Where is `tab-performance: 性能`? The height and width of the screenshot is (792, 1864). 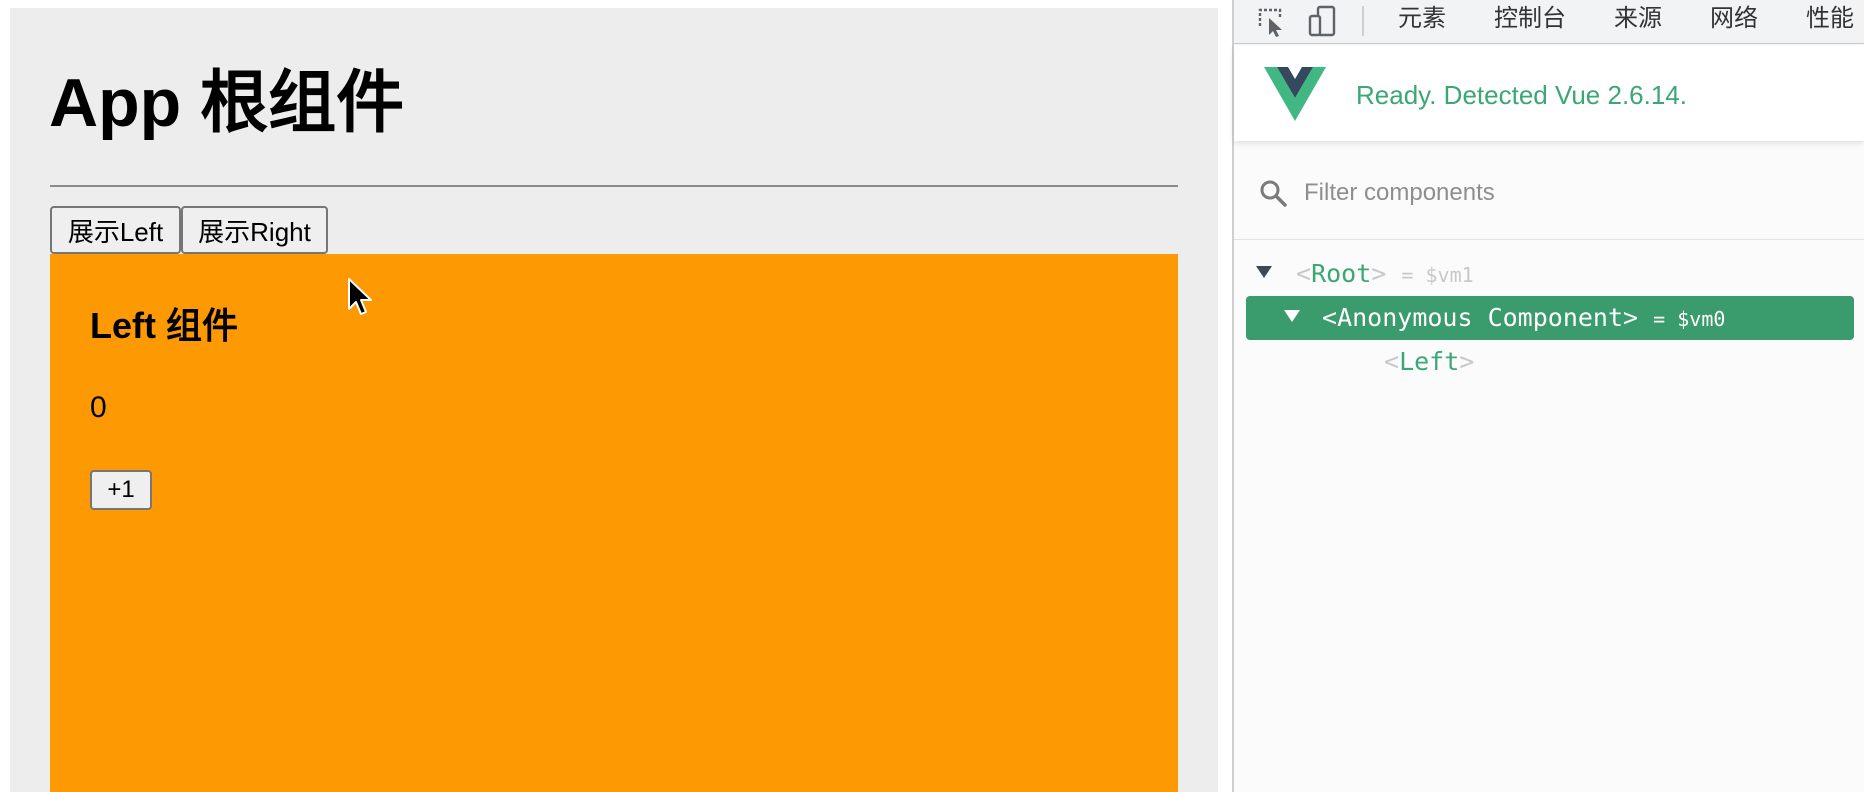 tab-performance: 性能 is located at coordinates (1830, 22).